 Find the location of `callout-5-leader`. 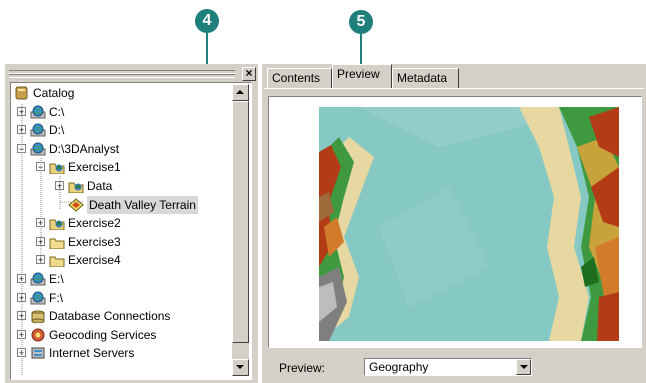

callout-5-leader is located at coordinates (361, 50).